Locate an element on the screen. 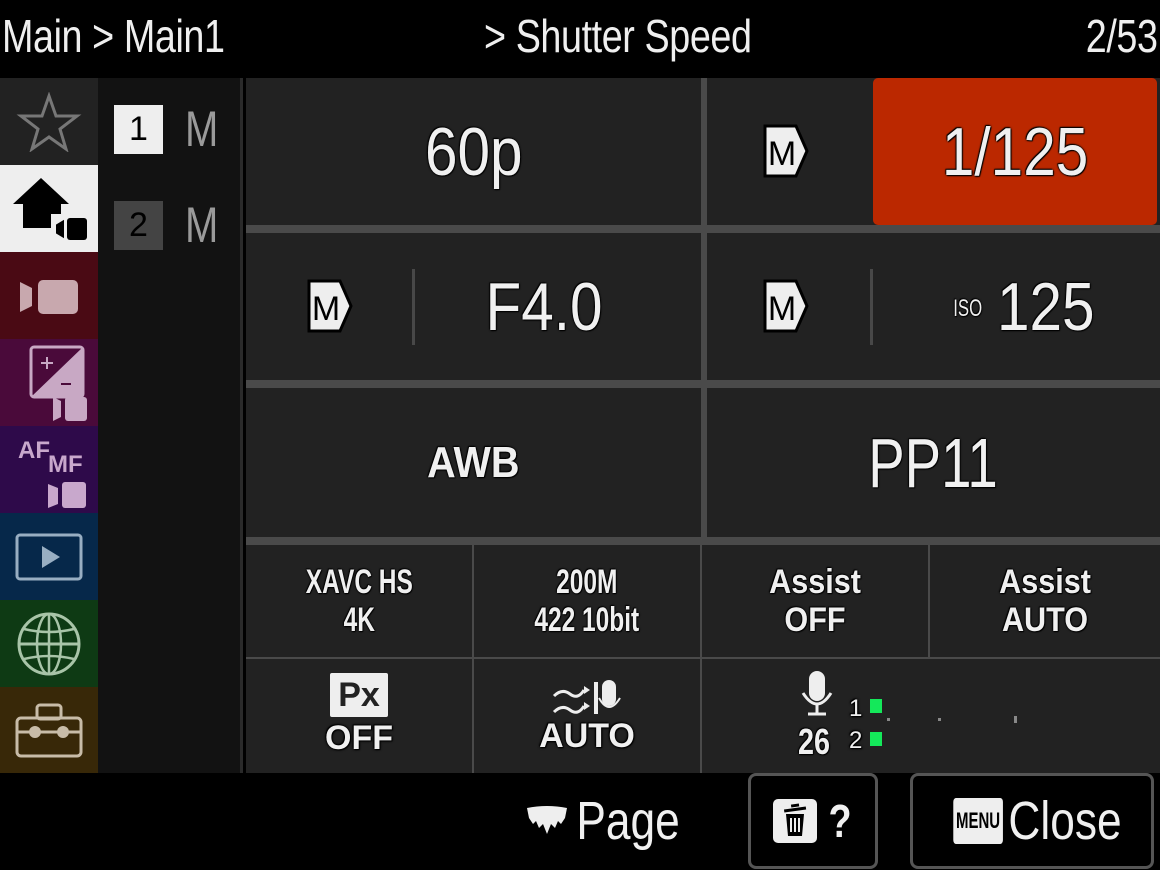 The width and height of the screenshot is (1160, 870). audio-level-mode-value: AUTO is located at coordinates (587, 736).